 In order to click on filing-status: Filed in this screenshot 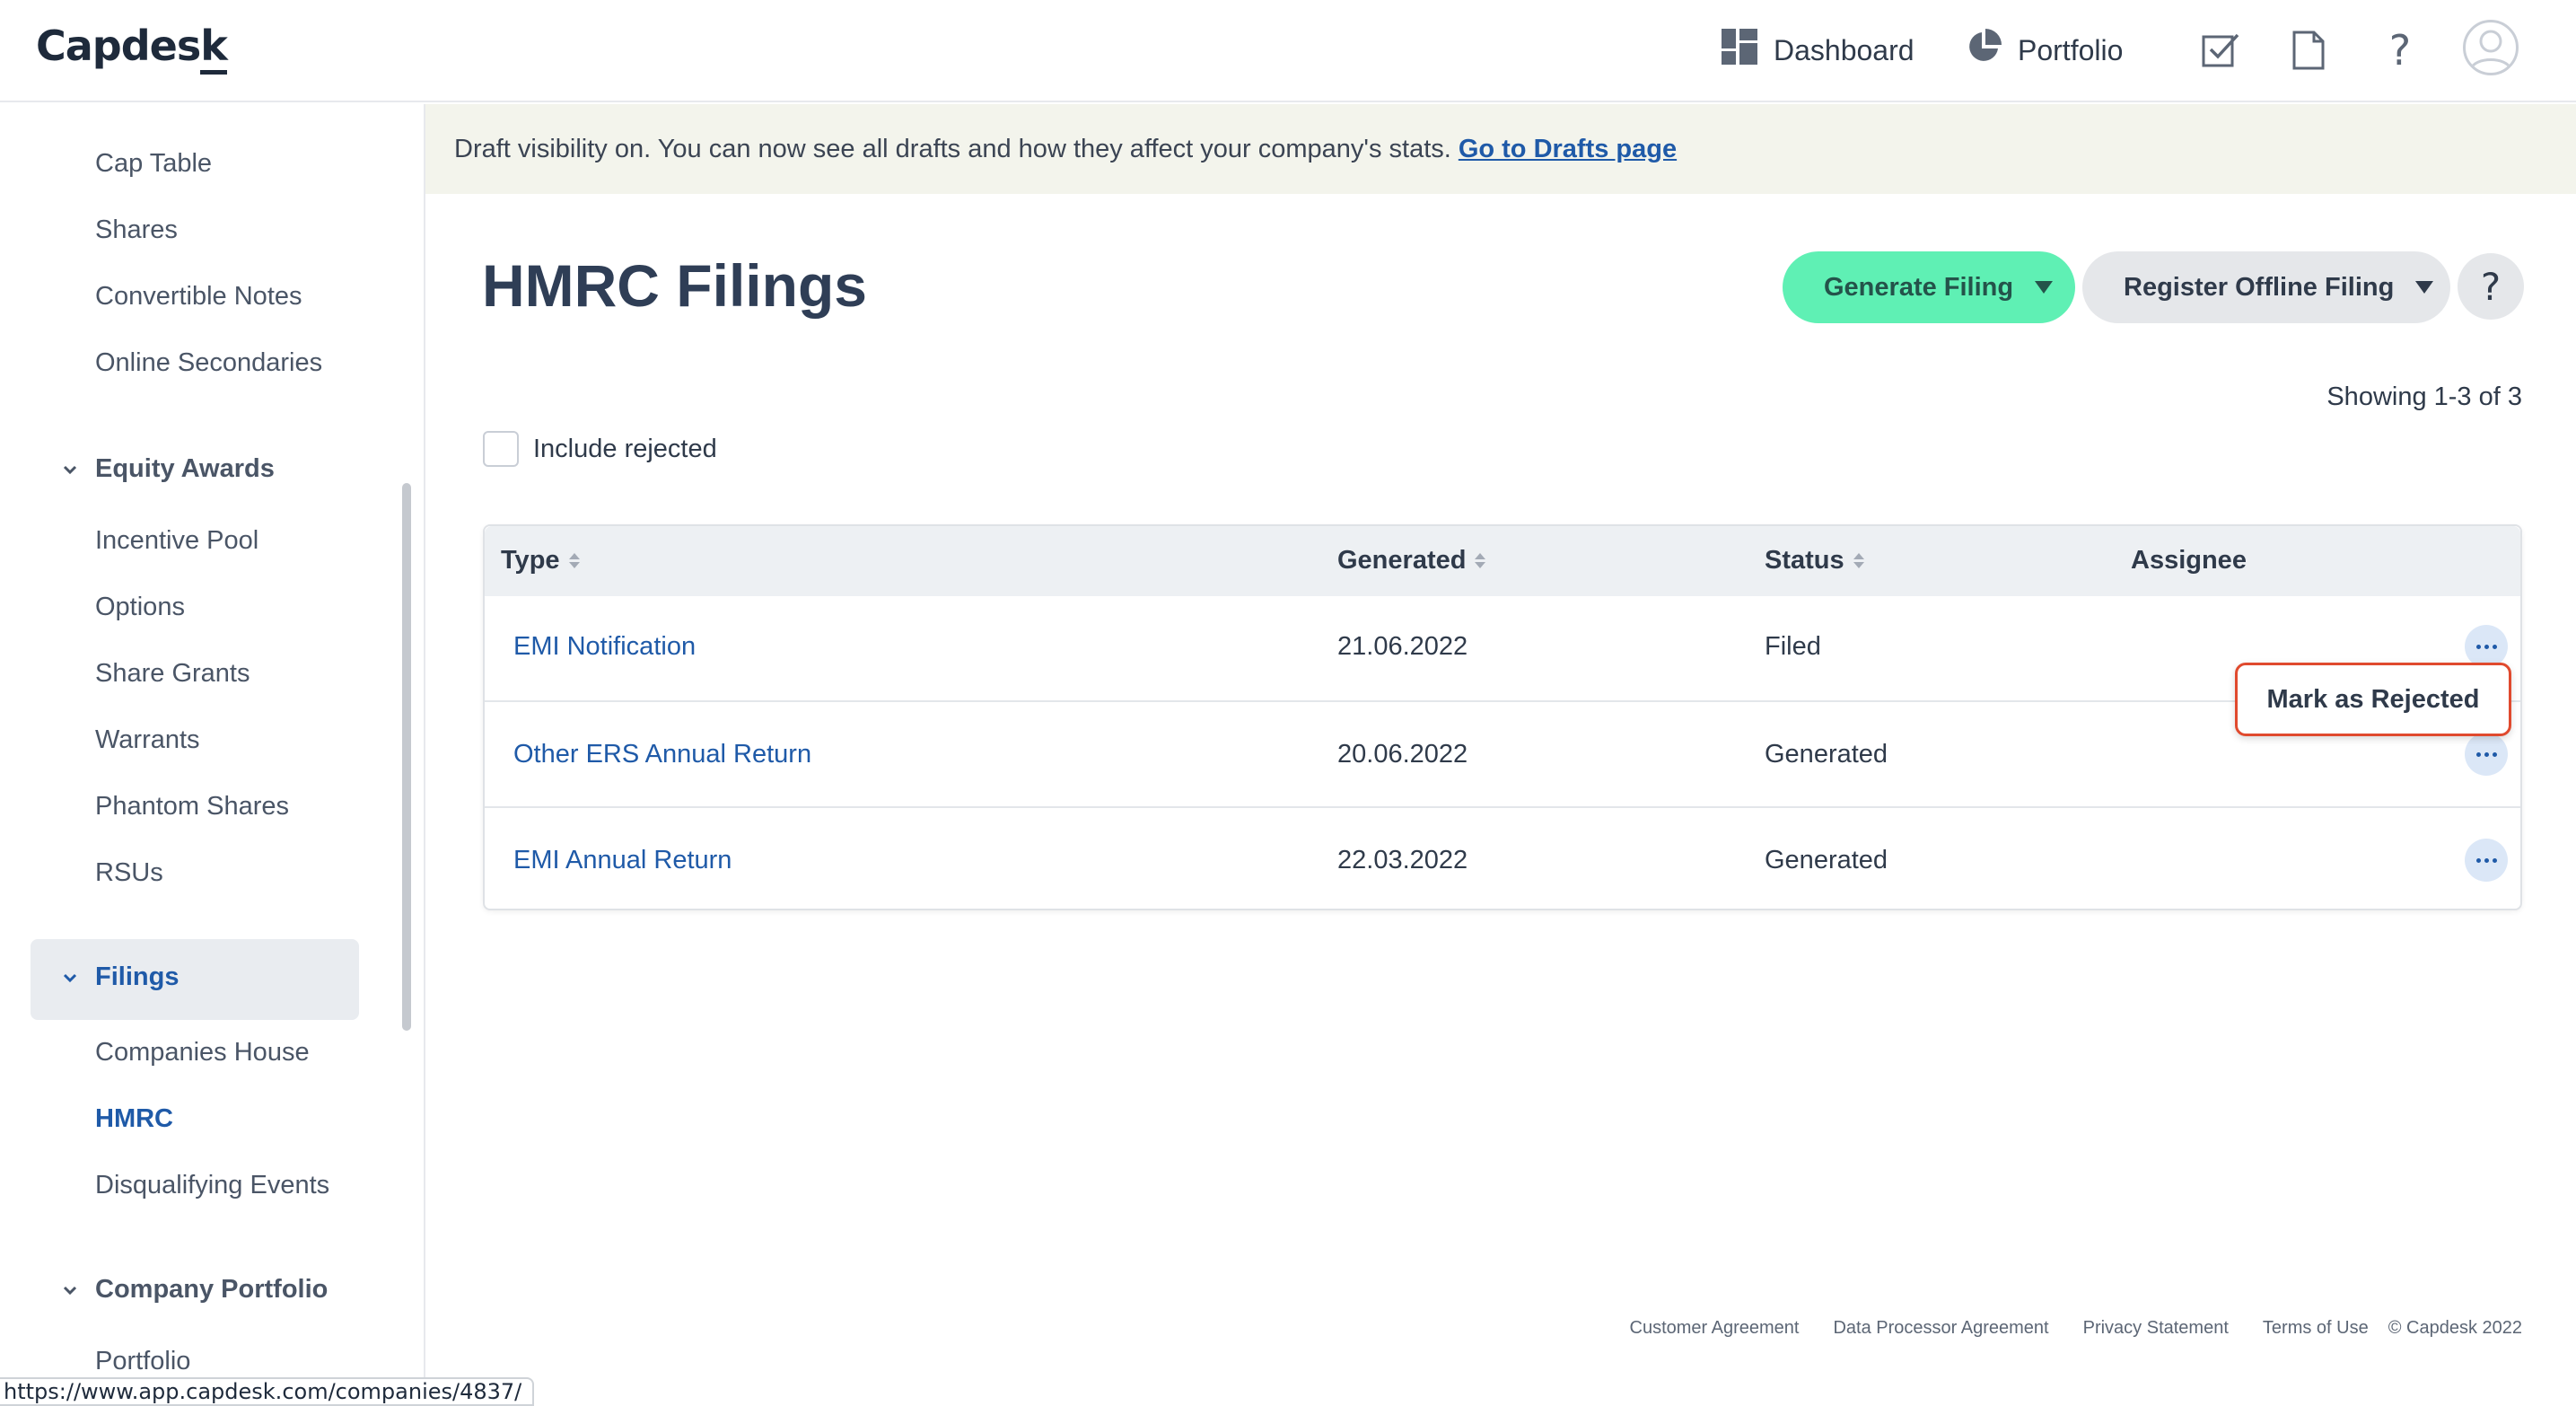, I will do `click(1793, 646)`.